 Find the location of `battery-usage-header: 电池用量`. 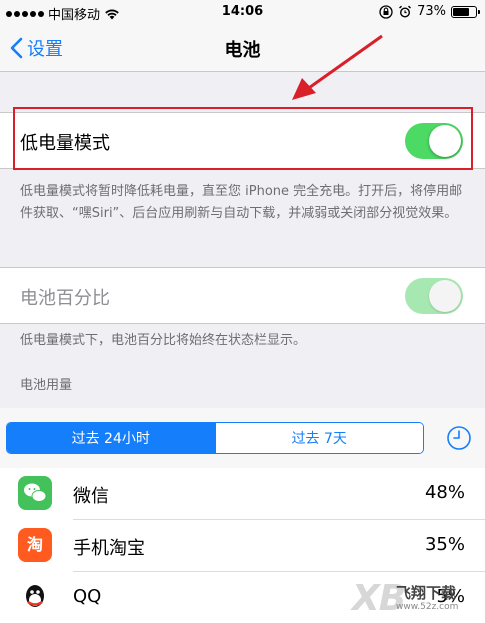

battery-usage-header: 电池用量 is located at coordinates (46, 385).